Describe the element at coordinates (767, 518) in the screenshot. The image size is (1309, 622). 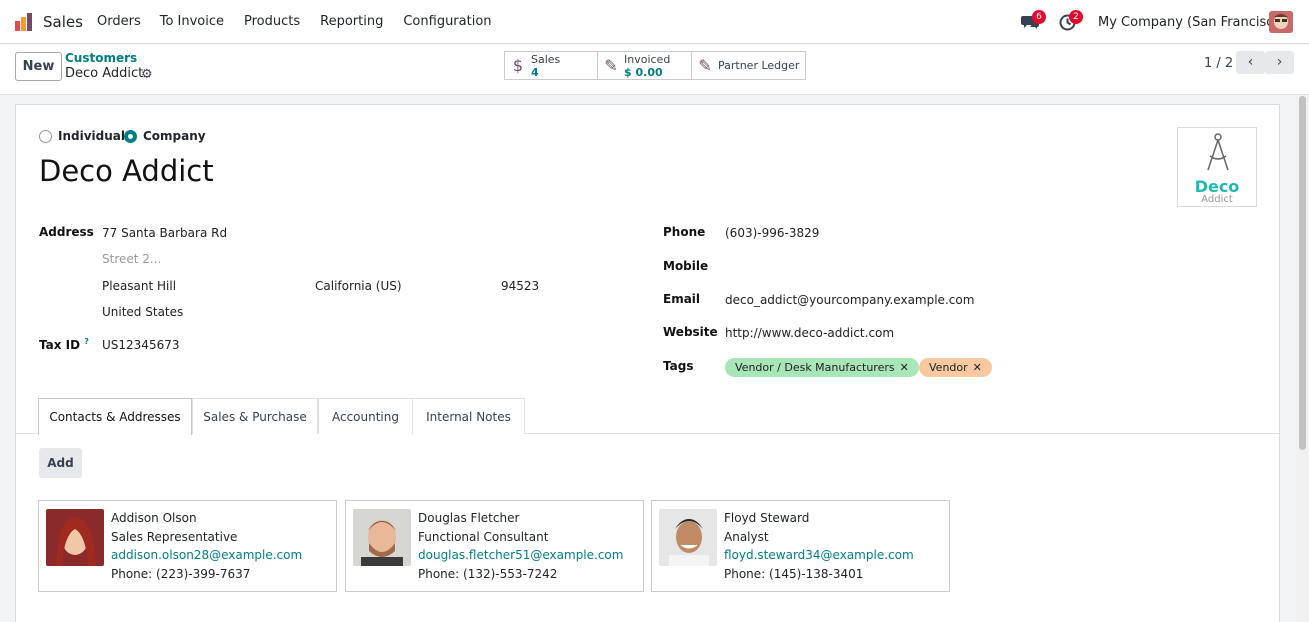
I see `contact-name: Floyd Steward` at that location.